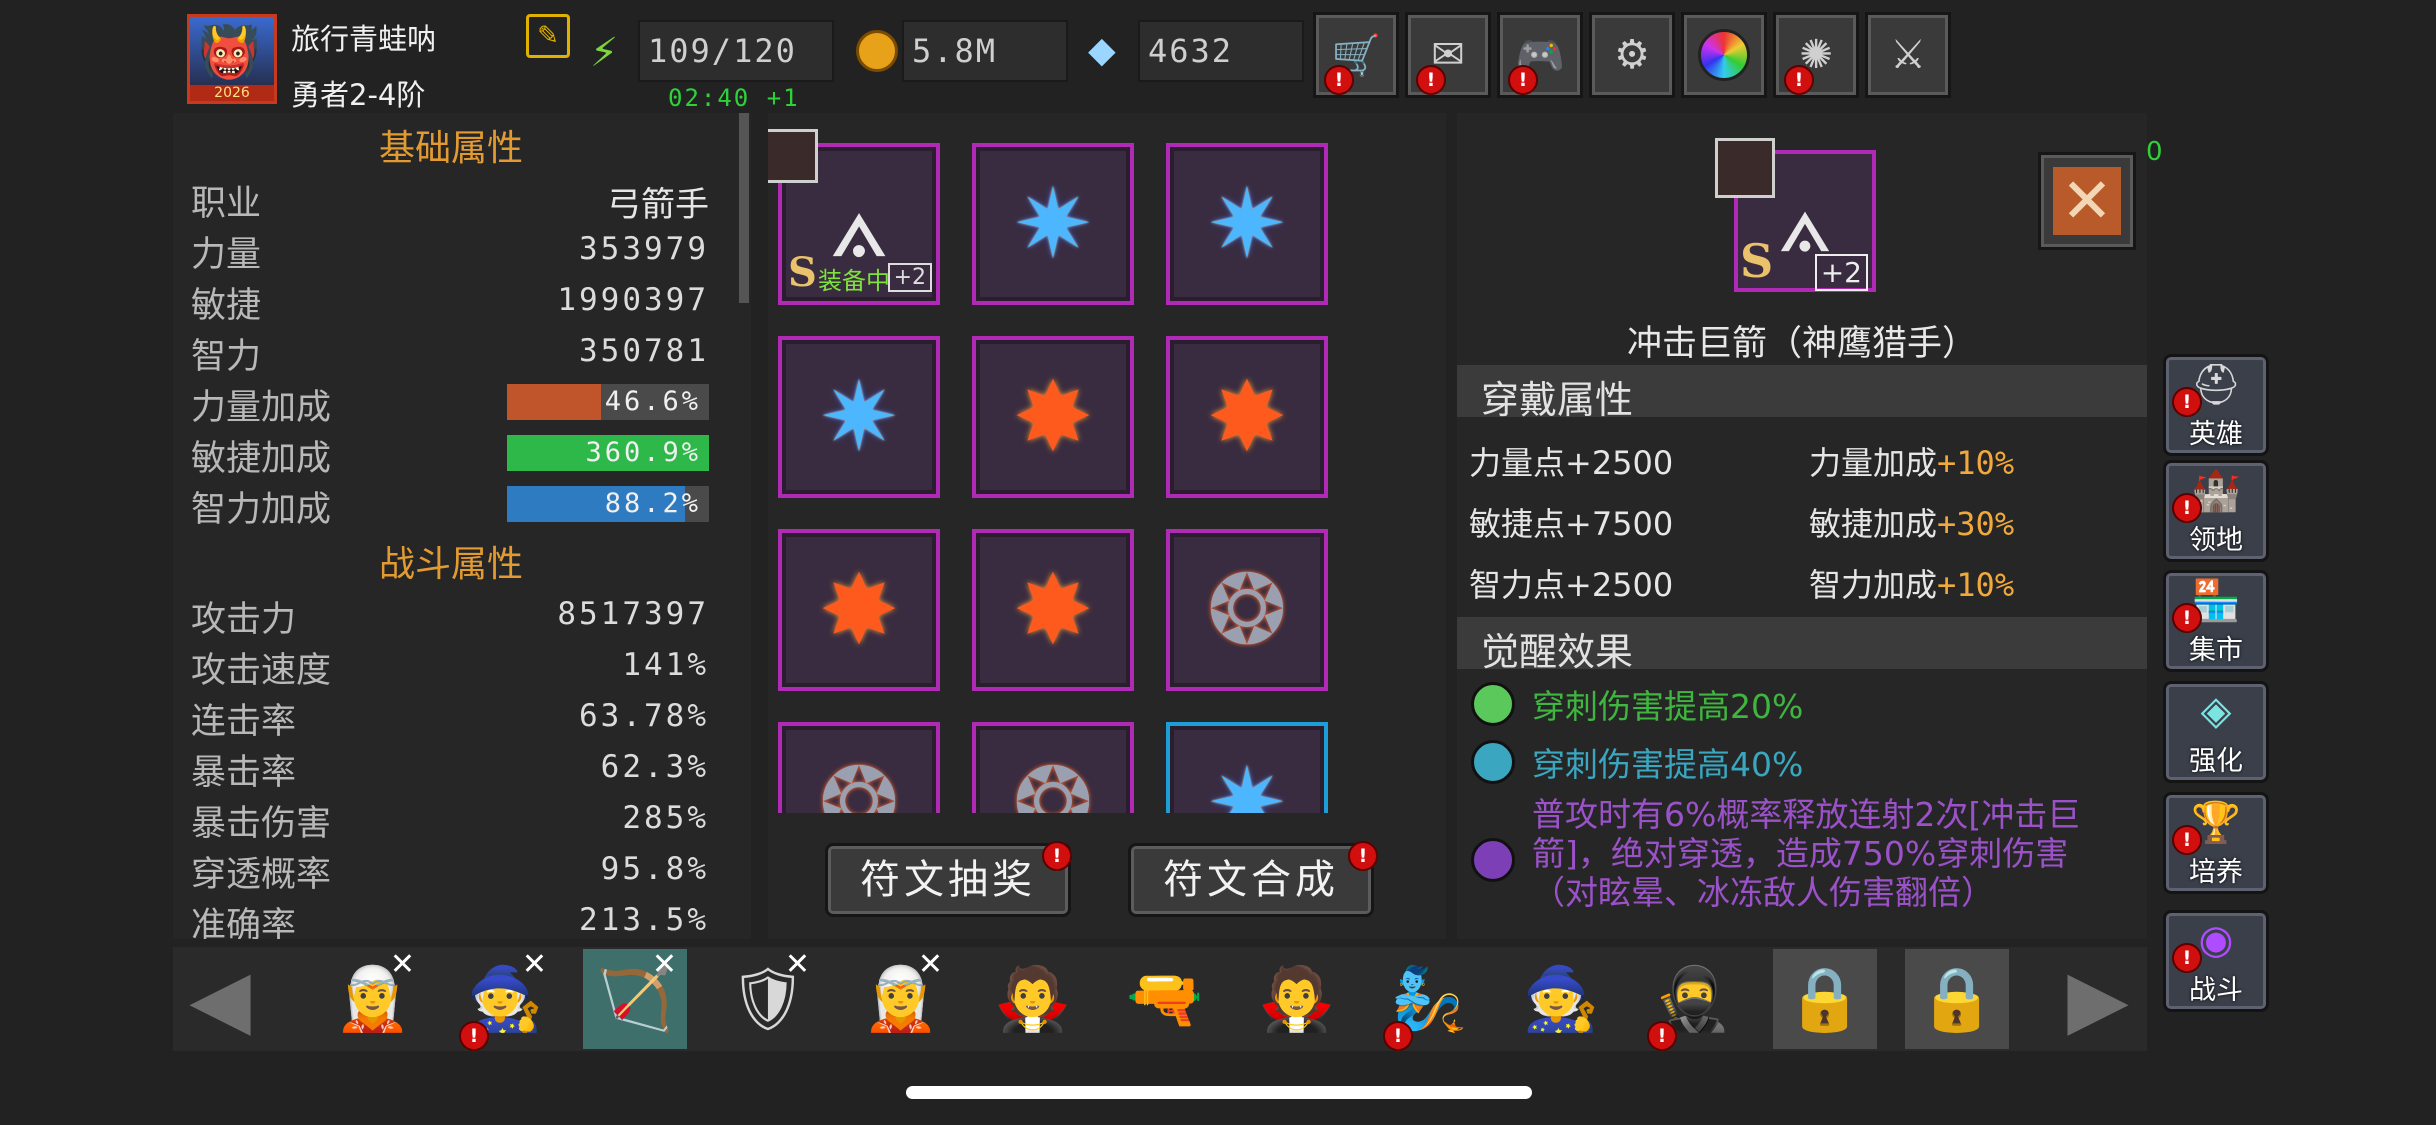 The image size is (2436, 1125). Describe the element at coordinates (2154, 152) in the screenshot. I see `corner-counter: 0` at that location.